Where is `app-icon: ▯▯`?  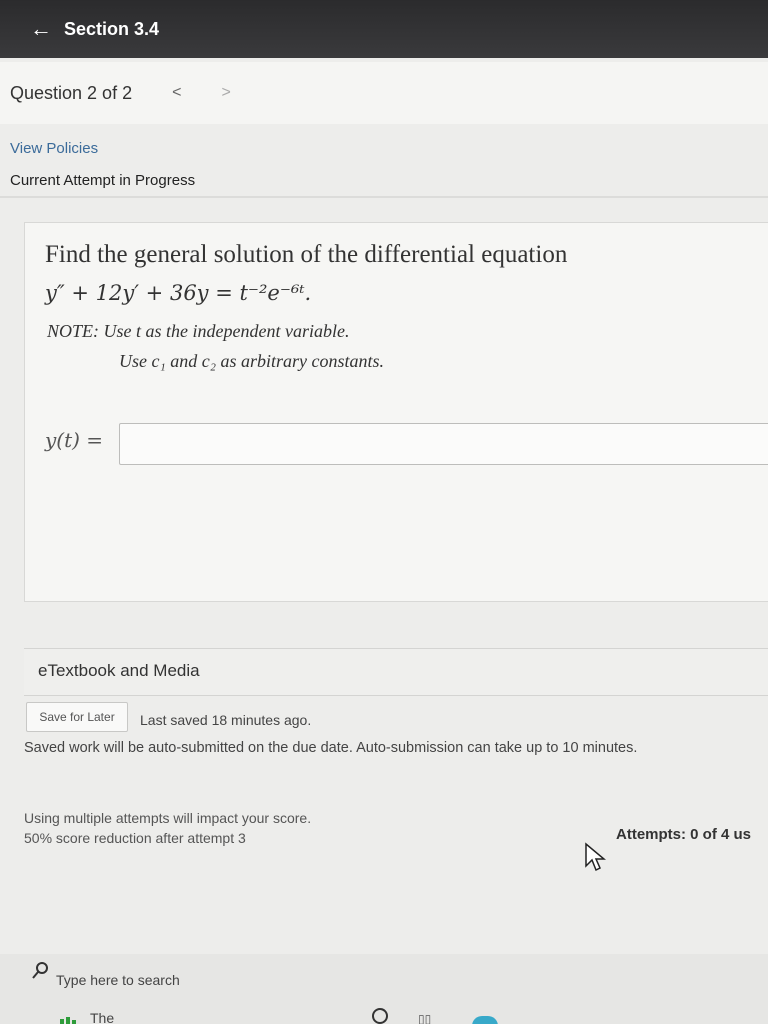 app-icon: ▯▯ is located at coordinates (424, 1018).